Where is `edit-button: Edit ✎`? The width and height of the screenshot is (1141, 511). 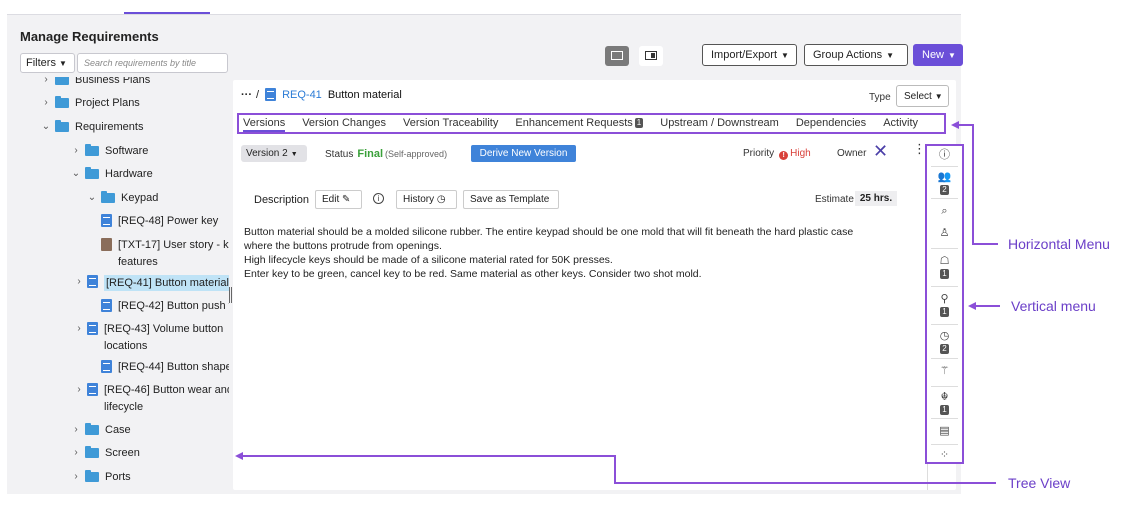
edit-button: Edit ✎ is located at coordinates (338, 199).